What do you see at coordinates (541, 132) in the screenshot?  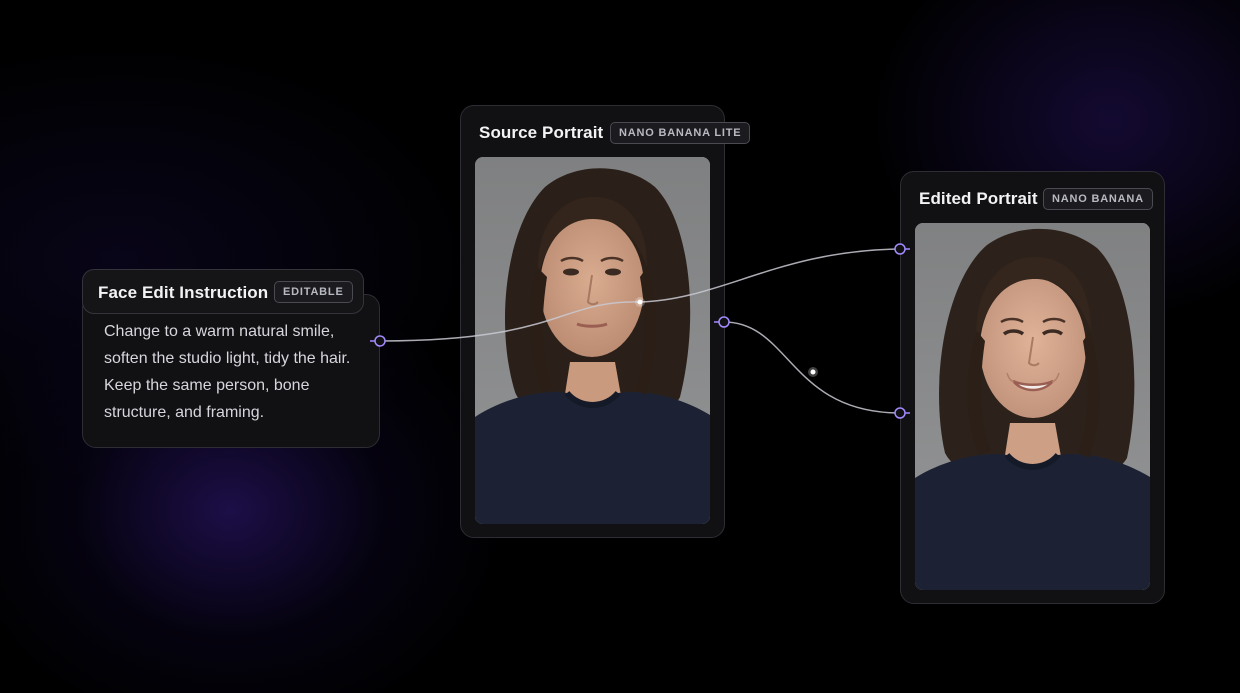 I see `source-node-title: Source Portrait` at bounding box center [541, 132].